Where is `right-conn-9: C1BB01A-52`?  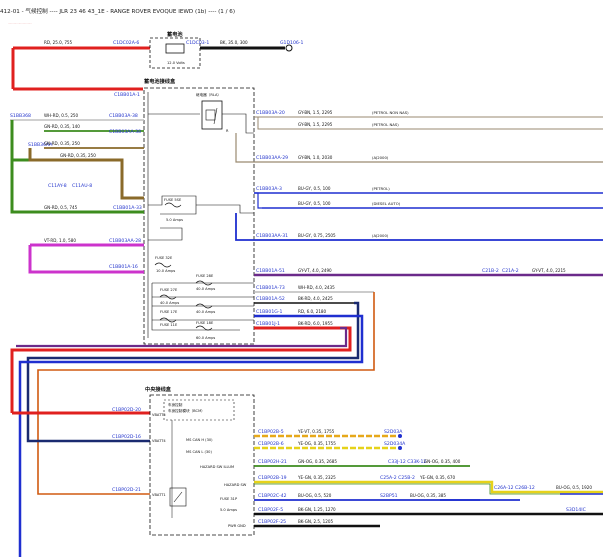 right-conn-9: C1BB01A-52 is located at coordinates (270, 299).